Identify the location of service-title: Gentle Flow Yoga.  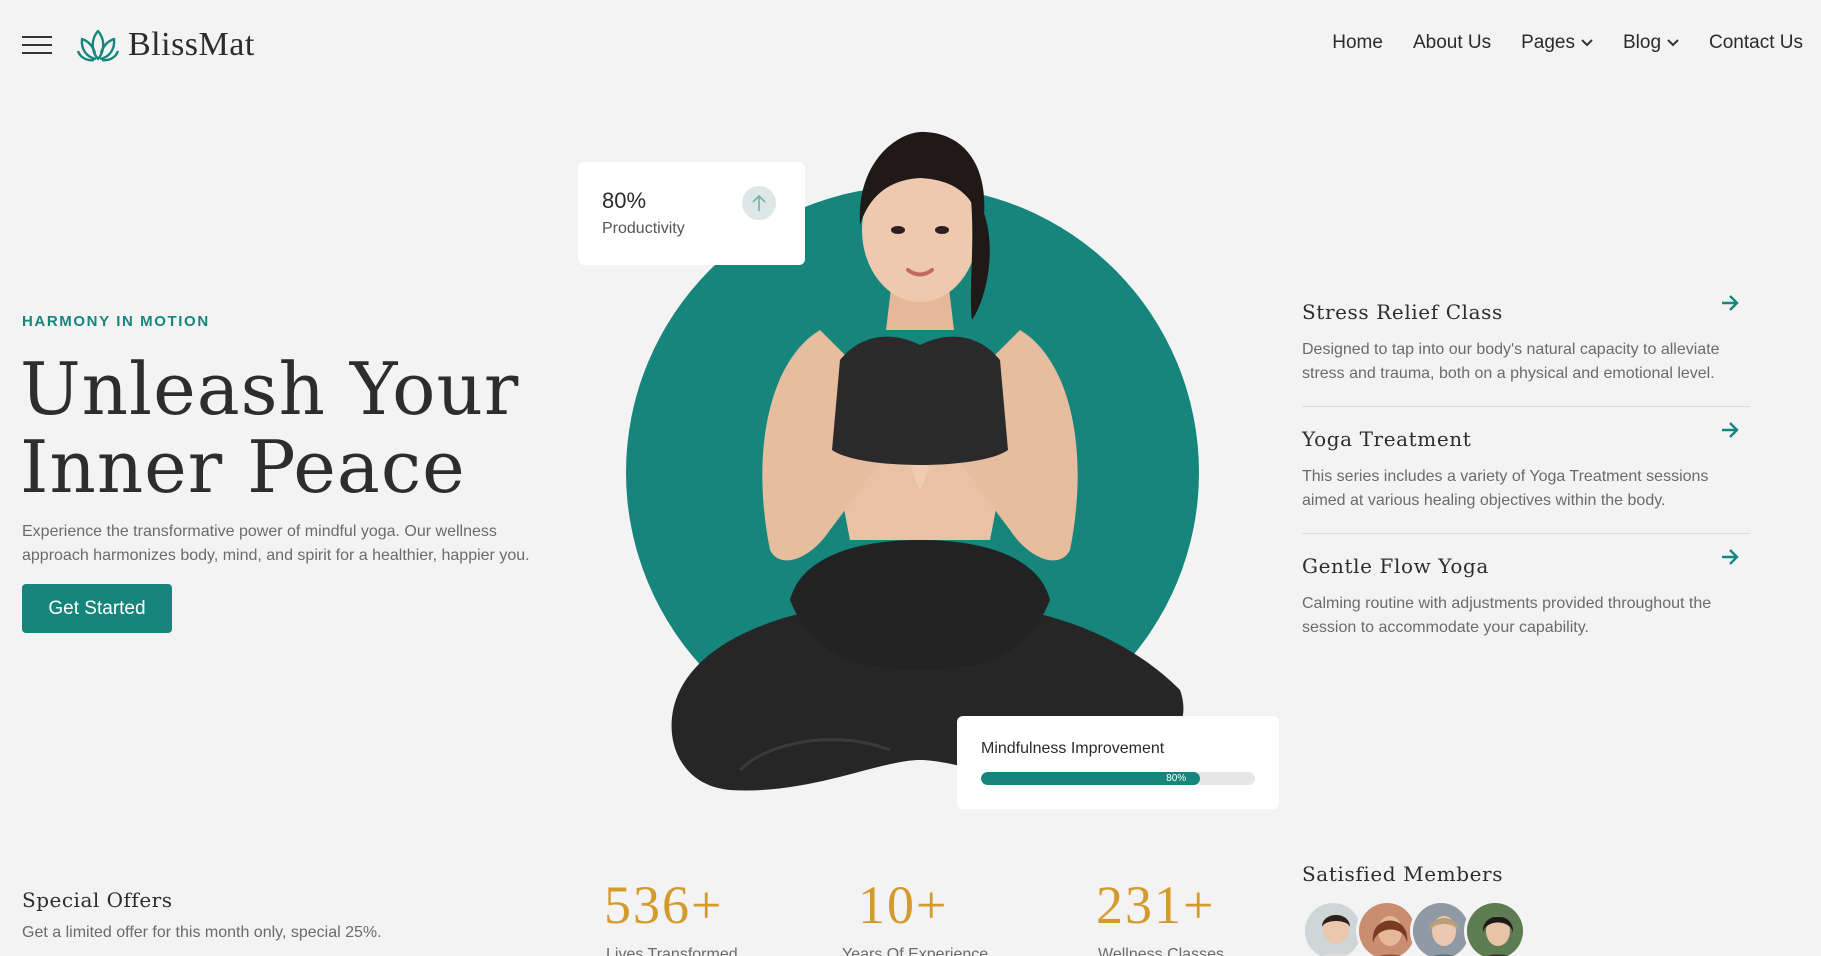
(1395, 566).